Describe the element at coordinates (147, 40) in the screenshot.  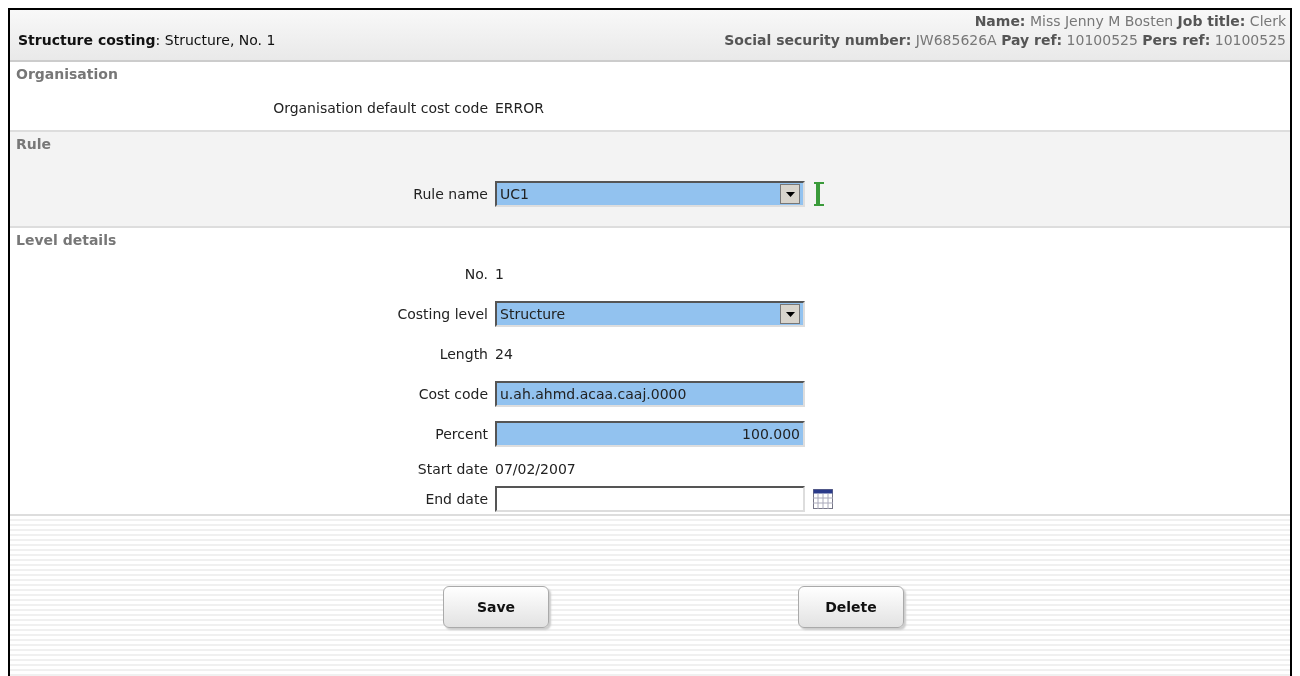
I see `page-title: Structure costing: Structure, No. 1` at that location.